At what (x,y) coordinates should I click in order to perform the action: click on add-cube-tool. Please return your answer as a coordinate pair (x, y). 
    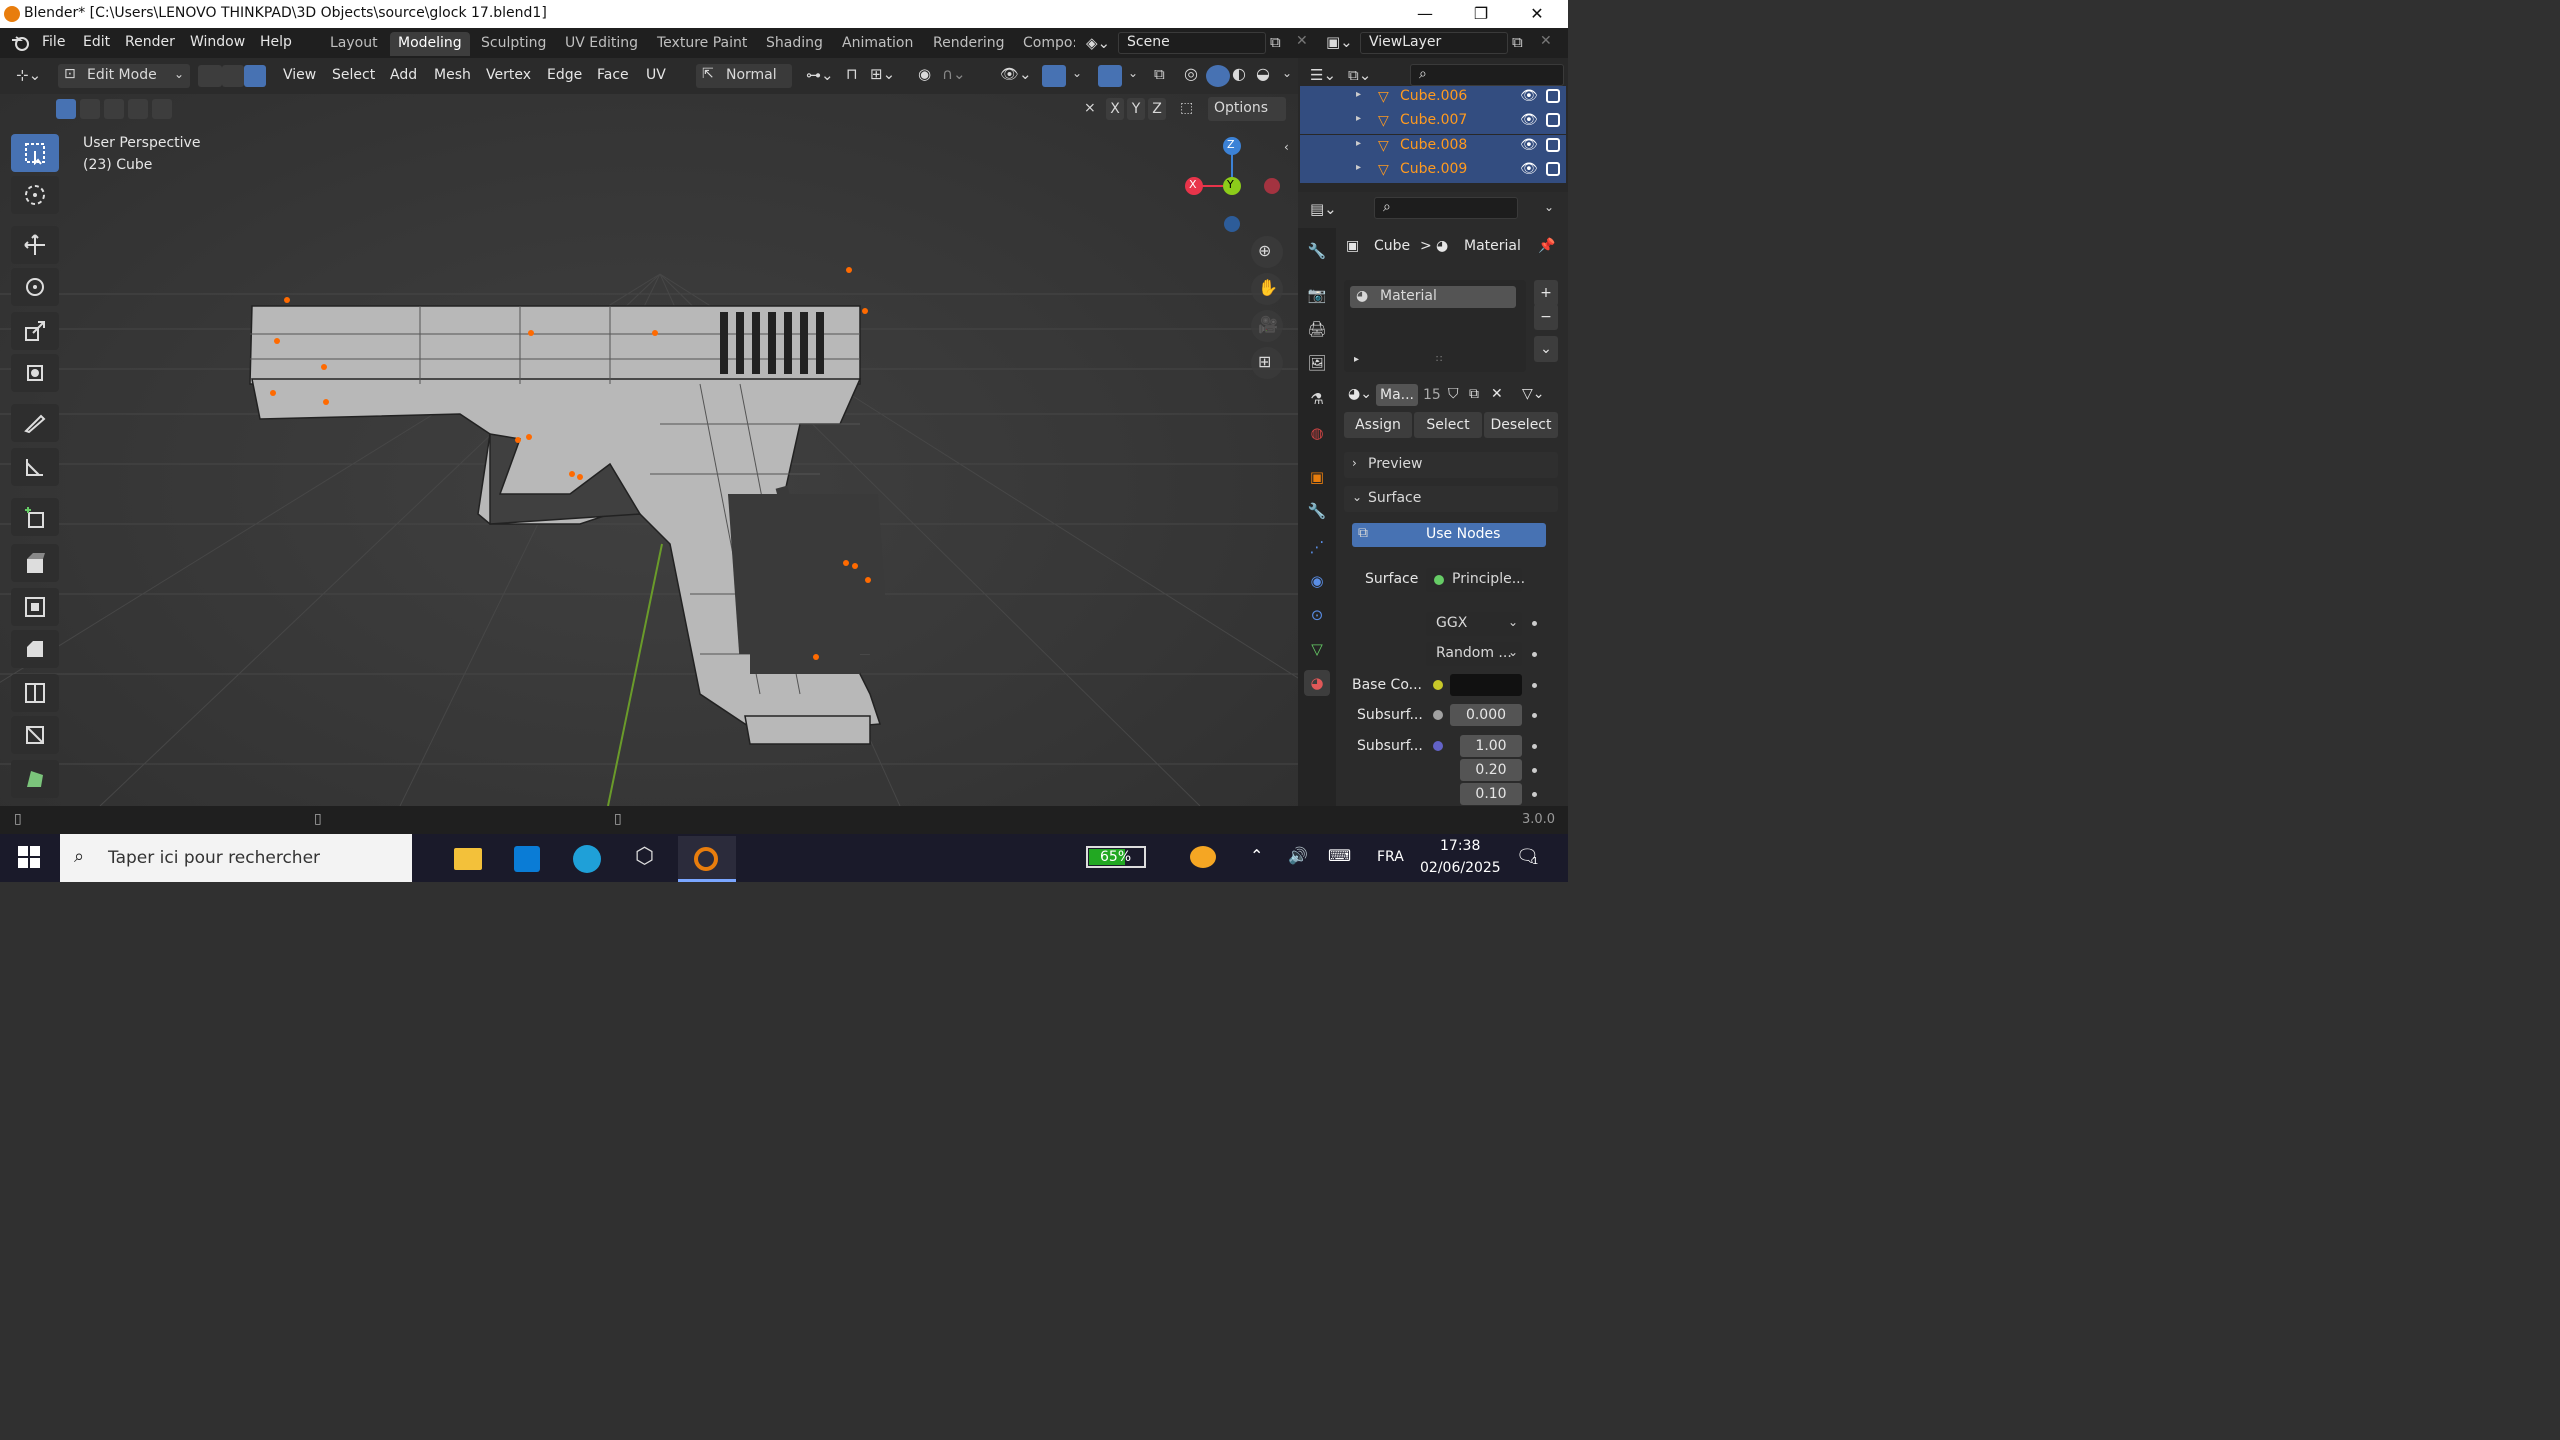
    Looking at the image, I should click on (35, 517).